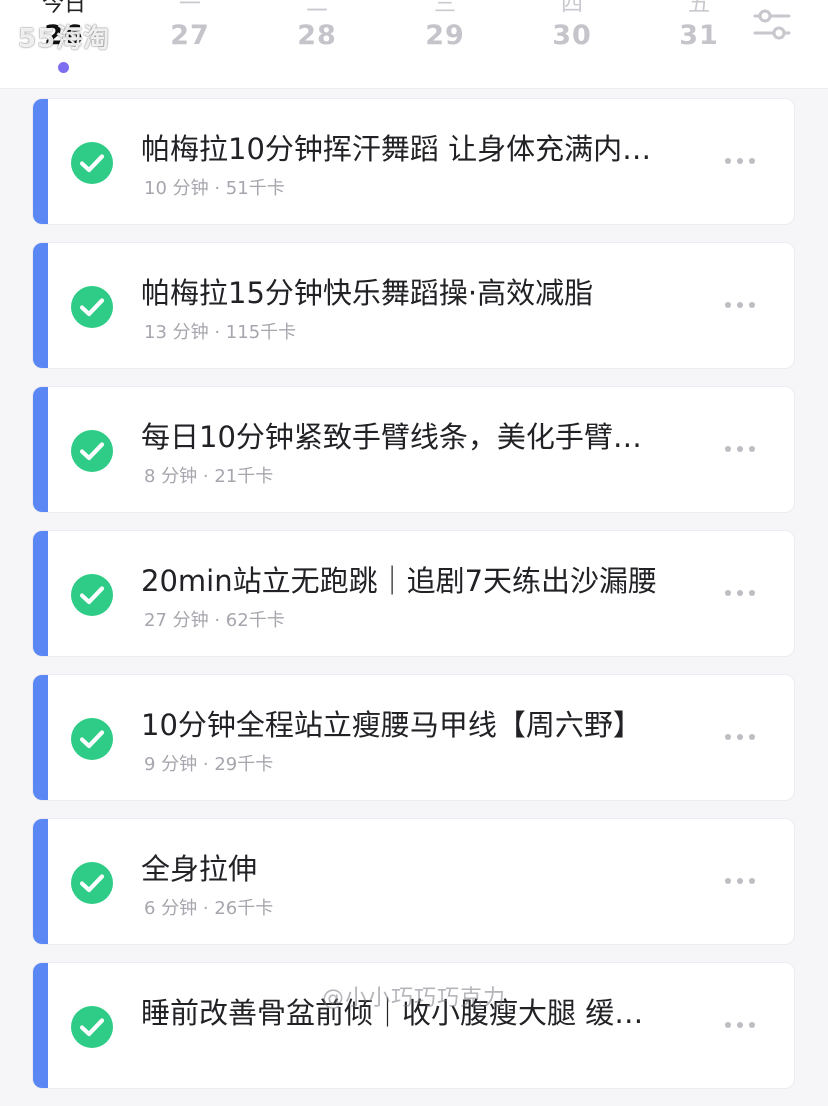  I want to click on workout-card: 帕梅拉15分钟快乐舞蹈操·高效减脂 13 分钟 · 115千卡, so click(413, 305).